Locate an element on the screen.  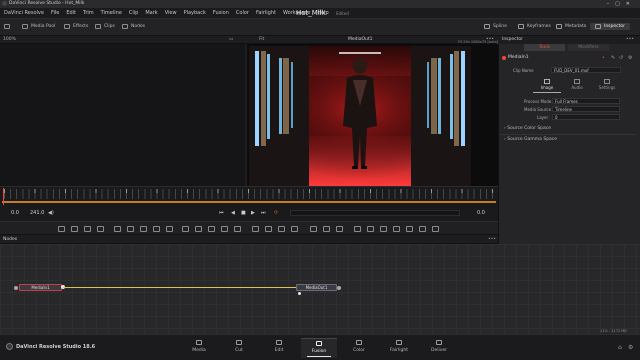
subtab-image: Image is located at coordinates (547, 85).